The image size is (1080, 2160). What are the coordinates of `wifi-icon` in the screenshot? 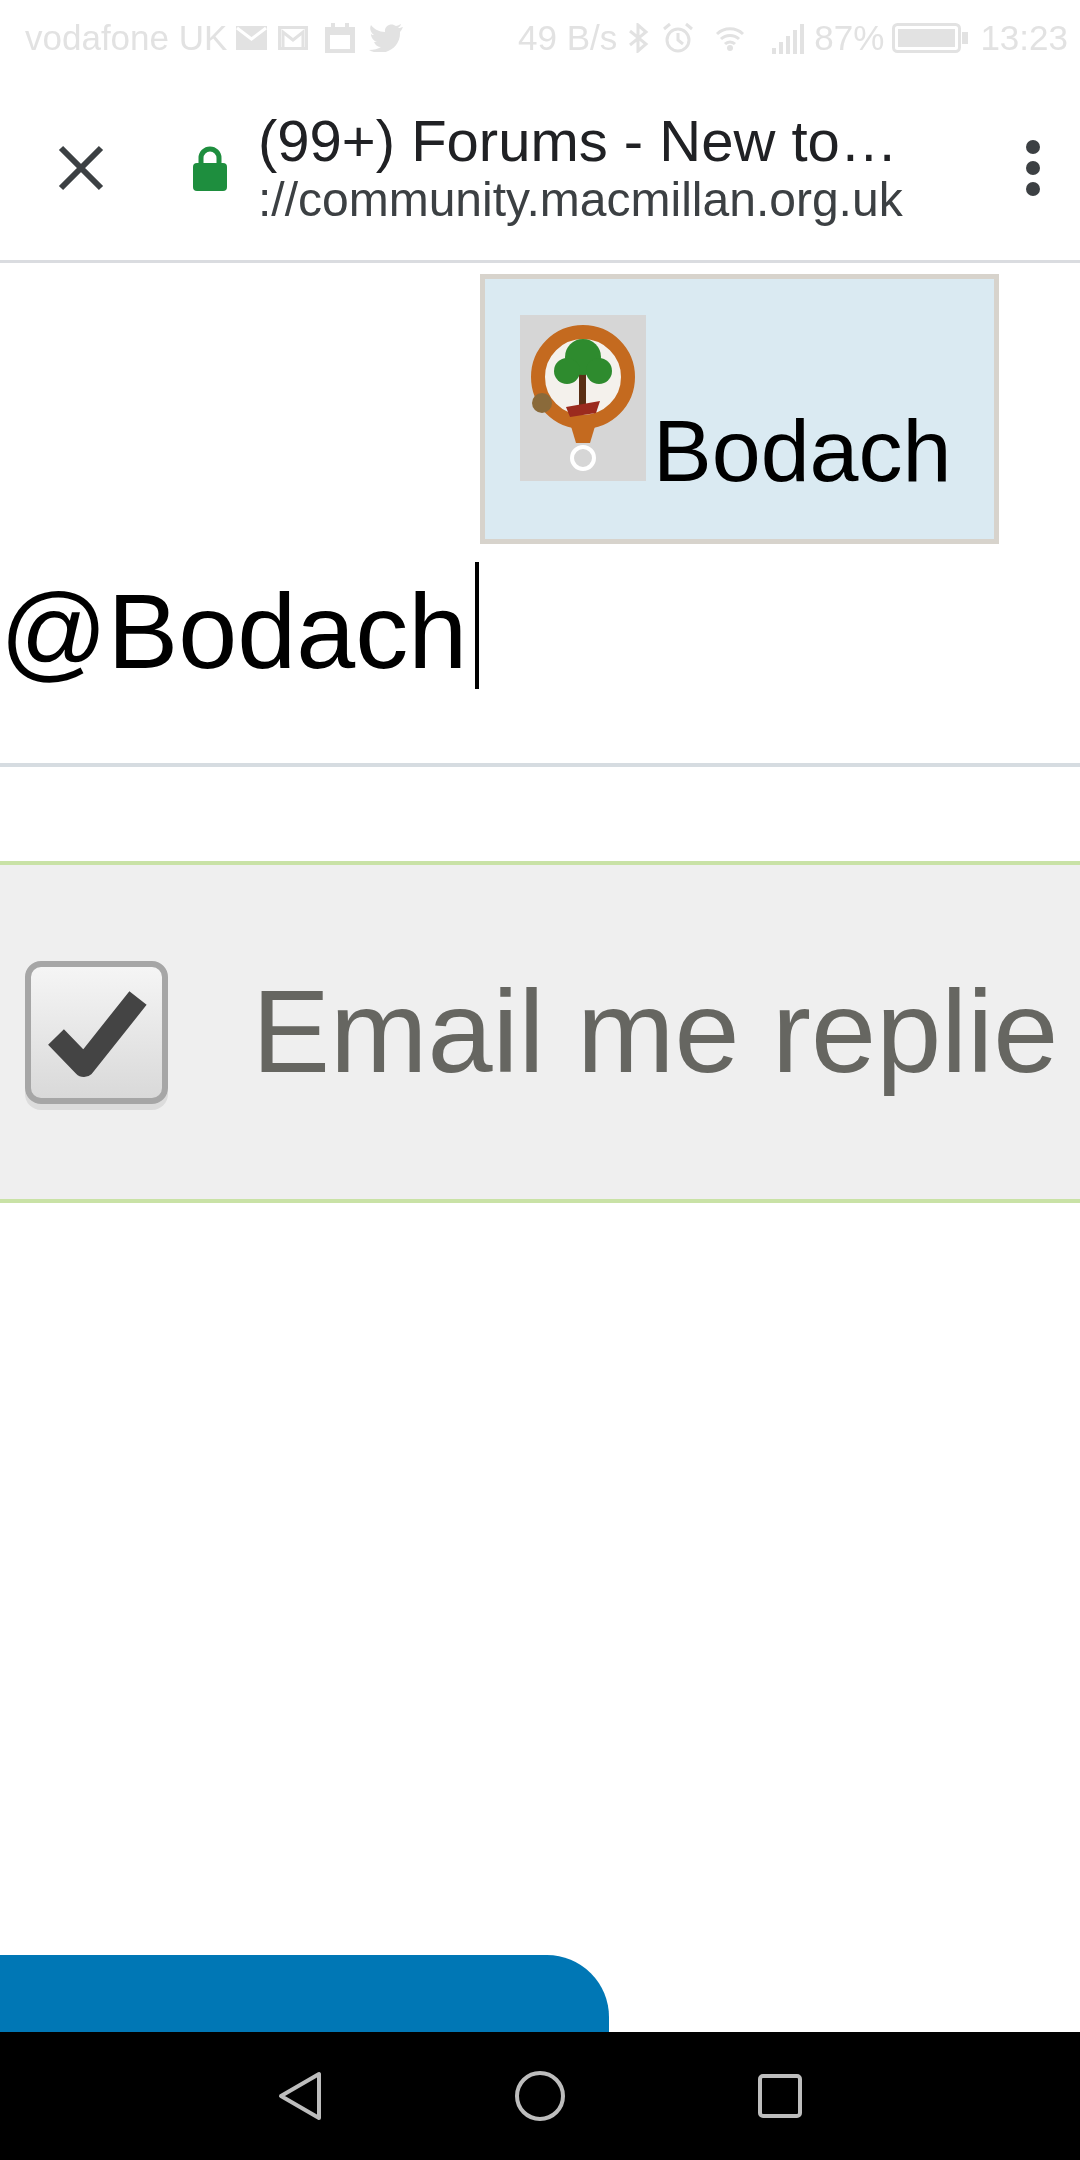 It's located at (730, 37).